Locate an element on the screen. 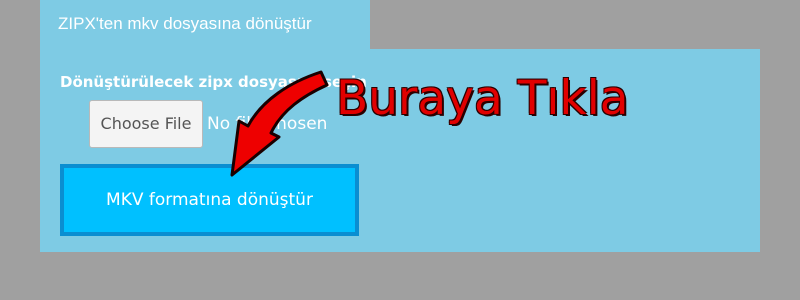 Image resolution: width=800 pixels, height=300 pixels. choose-file-button: Choose File is located at coordinates (146, 123).